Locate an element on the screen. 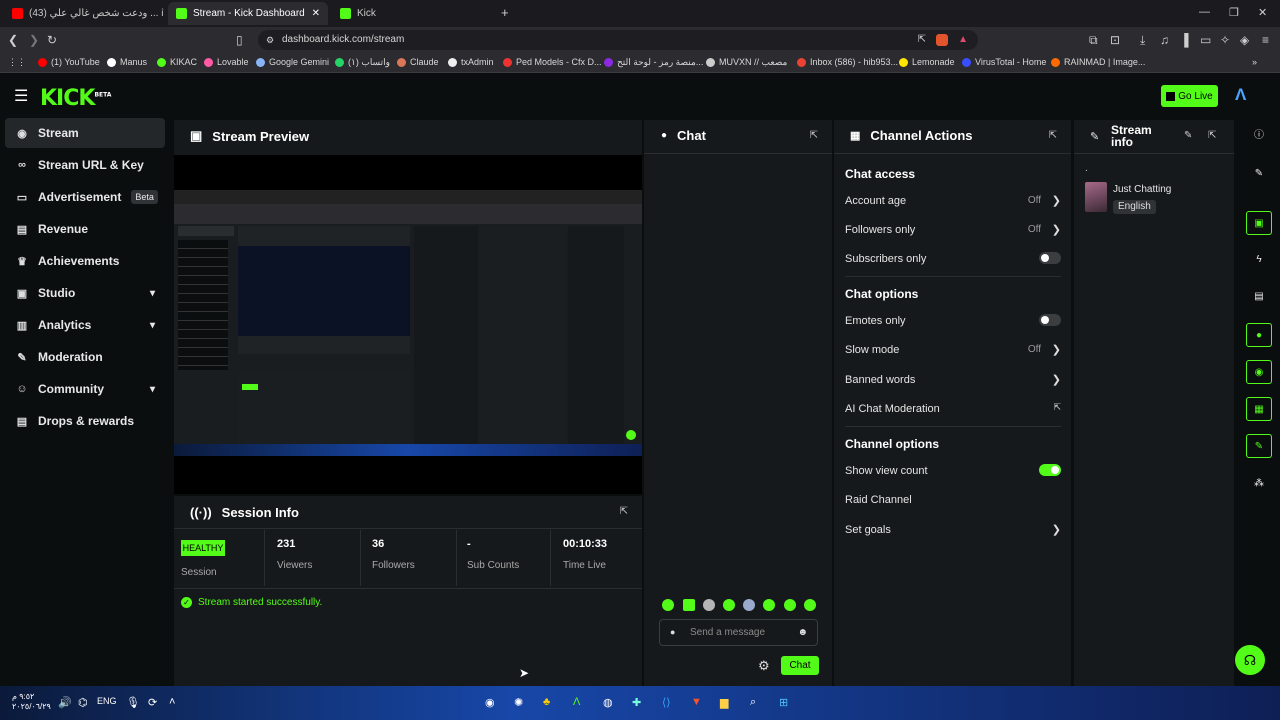 The width and height of the screenshot is (1280, 720). microphone-icon: 🎙 is located at coordinates (133, 702).